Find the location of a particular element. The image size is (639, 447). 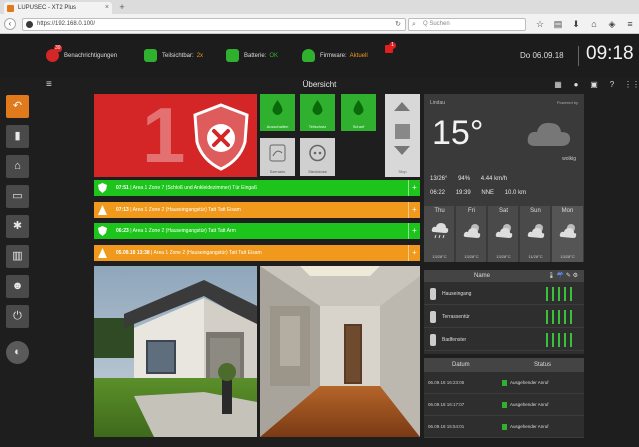

forecast-day: Sun 11/28°C is located at coordinates (535, 234).